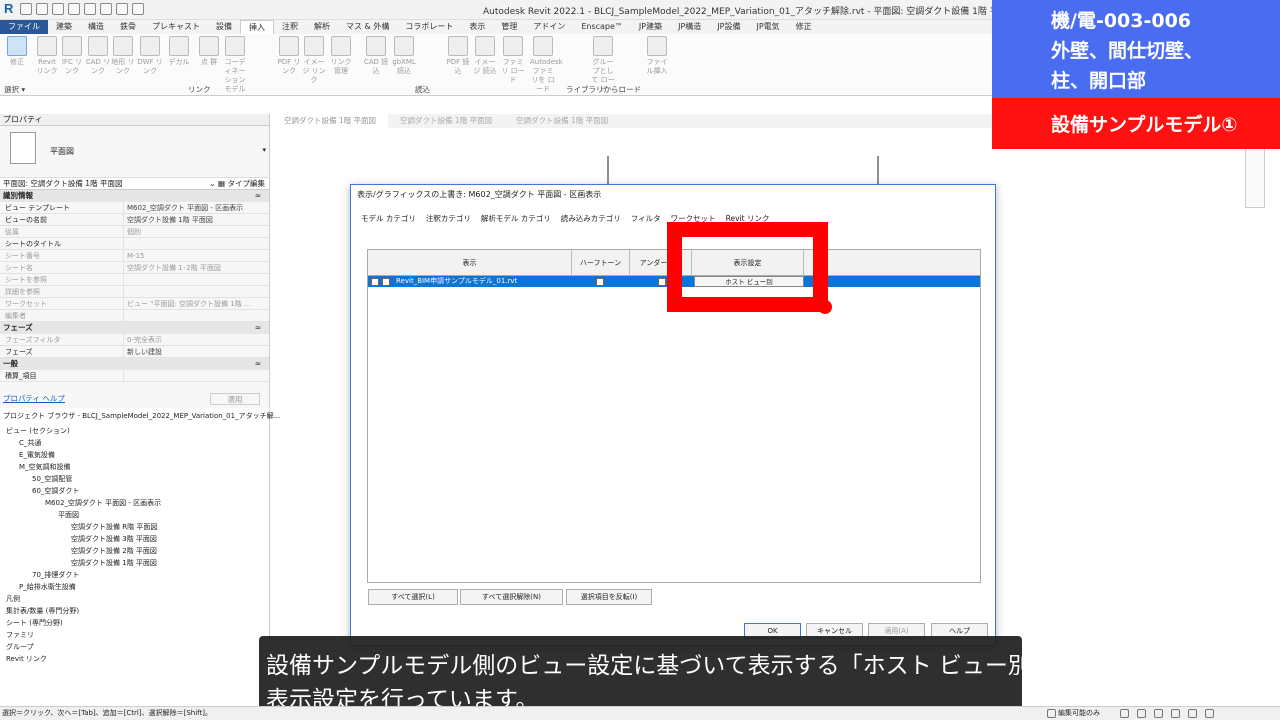 This screenshot has height=720, width=1280. I want to click on dialog-tab: 解析モデル カテゴリ, so click(516, 219).